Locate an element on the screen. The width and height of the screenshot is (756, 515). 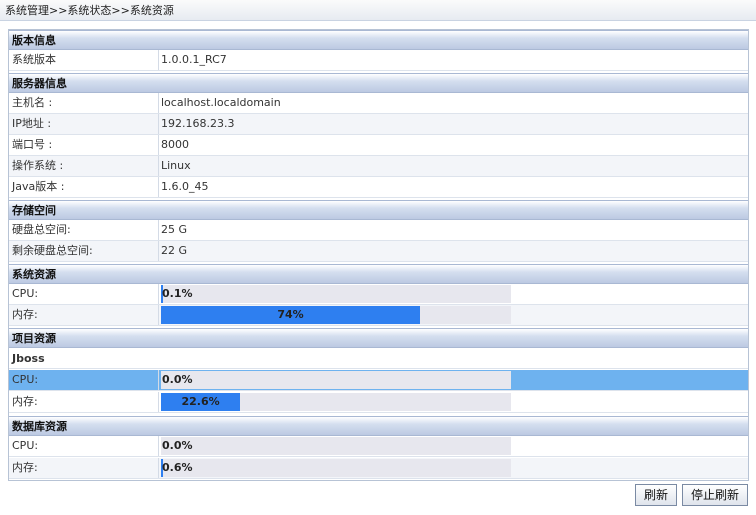
section-header-system: 系统资源 is located at coordinates (378, 274).